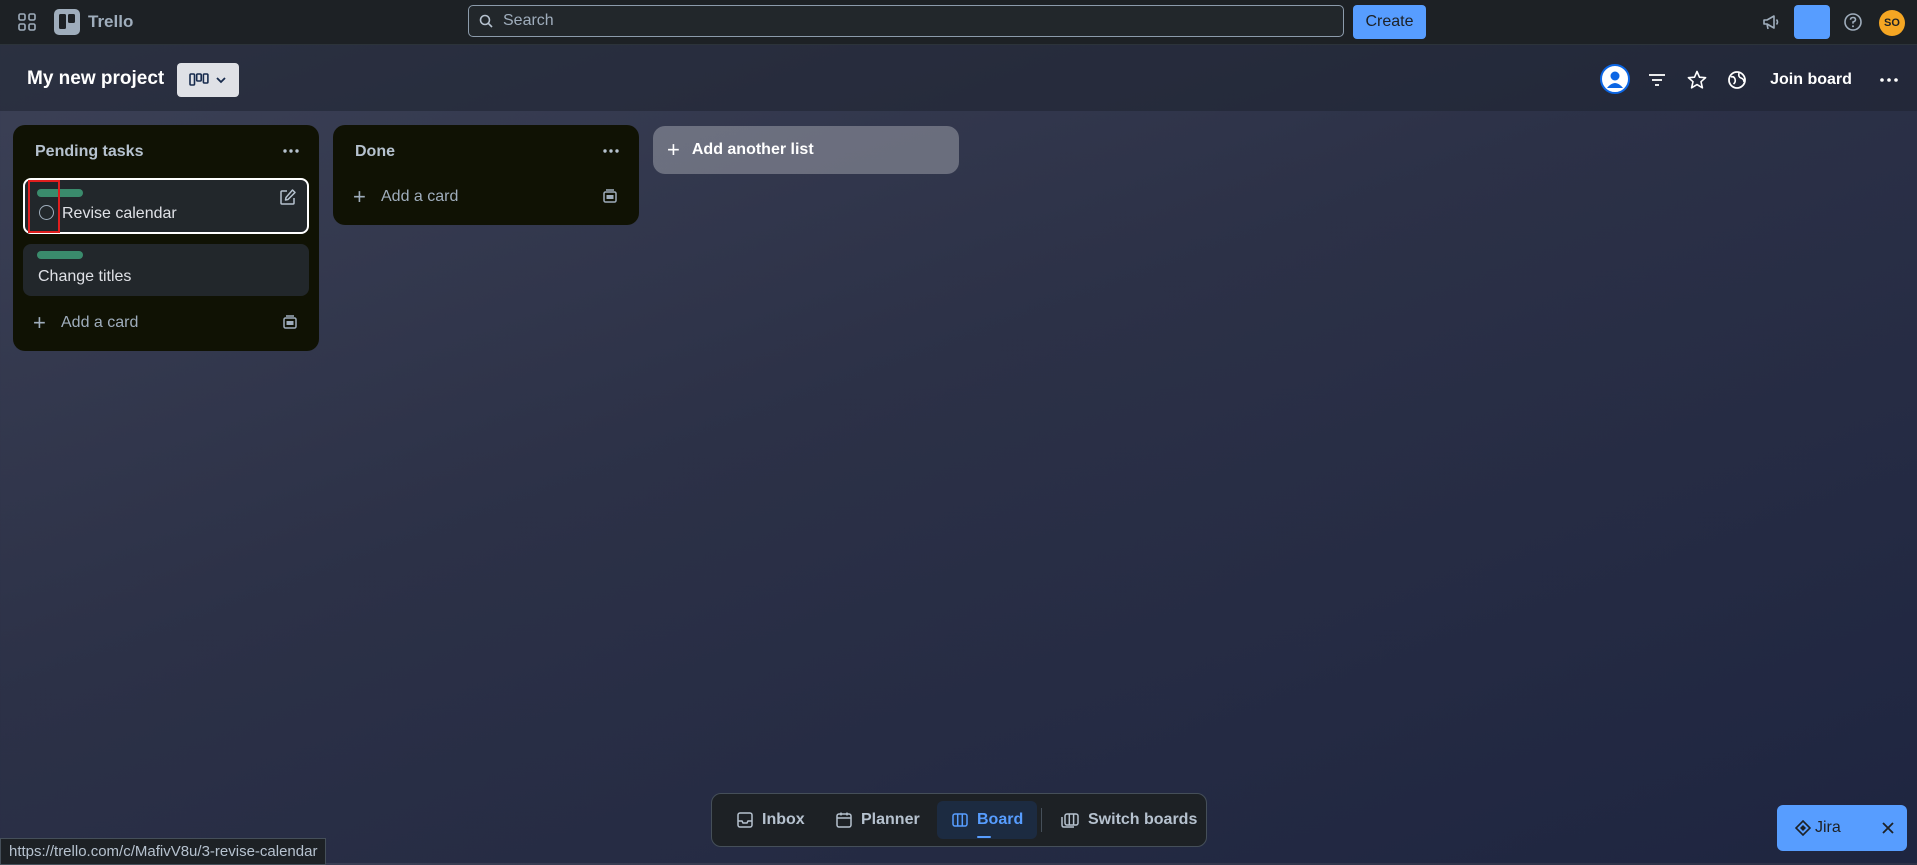  I want to click on close-icon, so click(1888, 828).